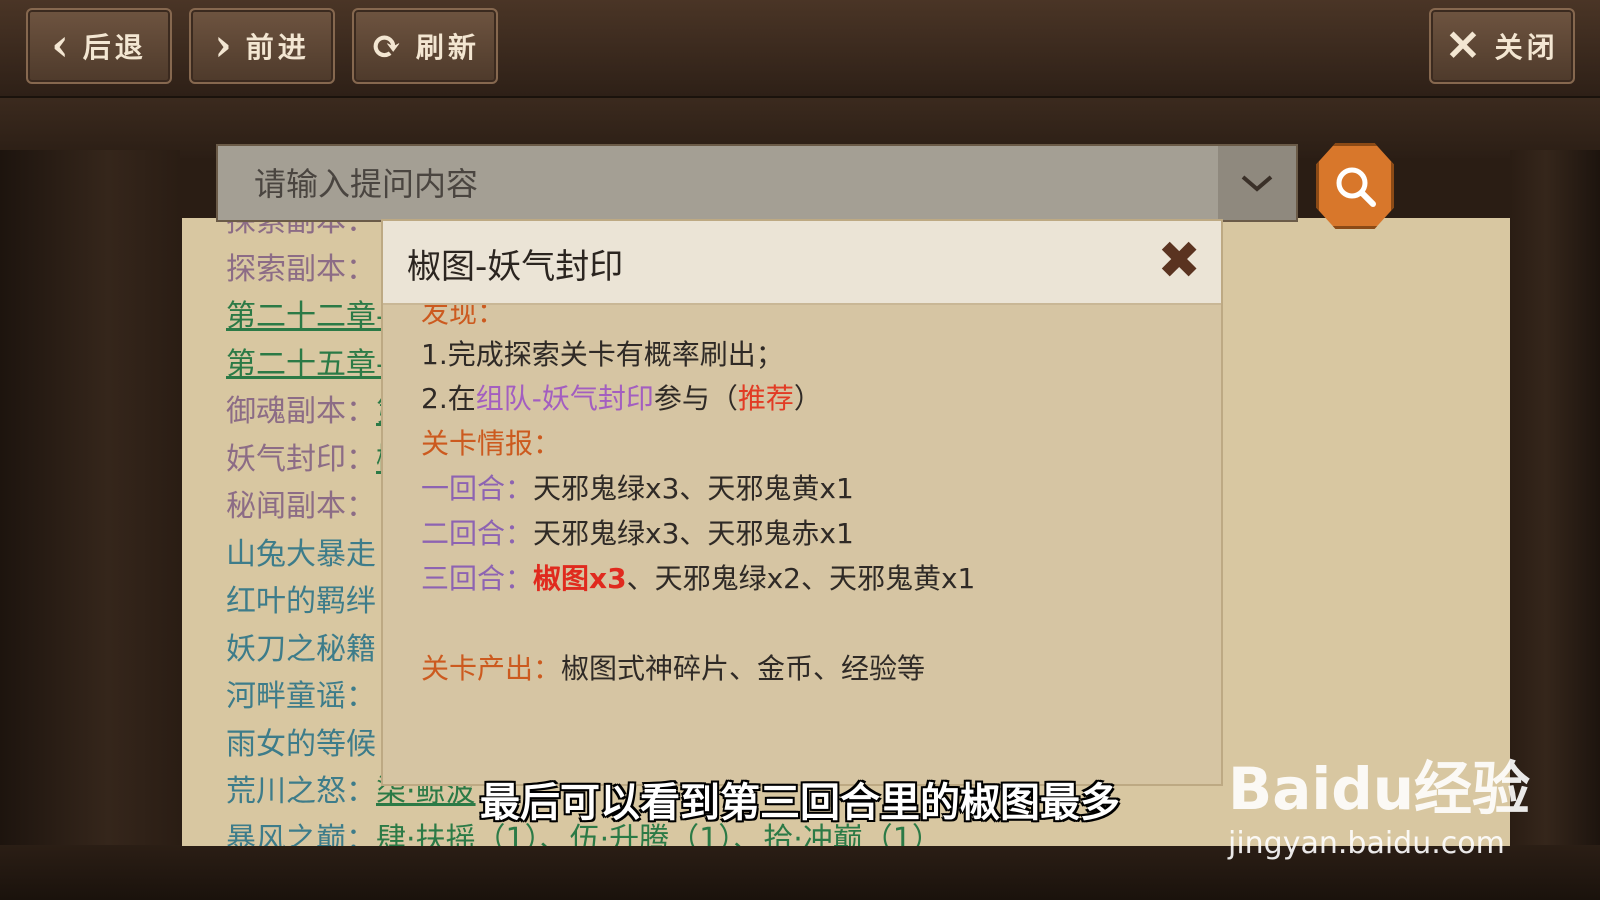 This screenshot has height=900, width=1600. I want to click on line2-mid: 参与（, so click(695, 398).